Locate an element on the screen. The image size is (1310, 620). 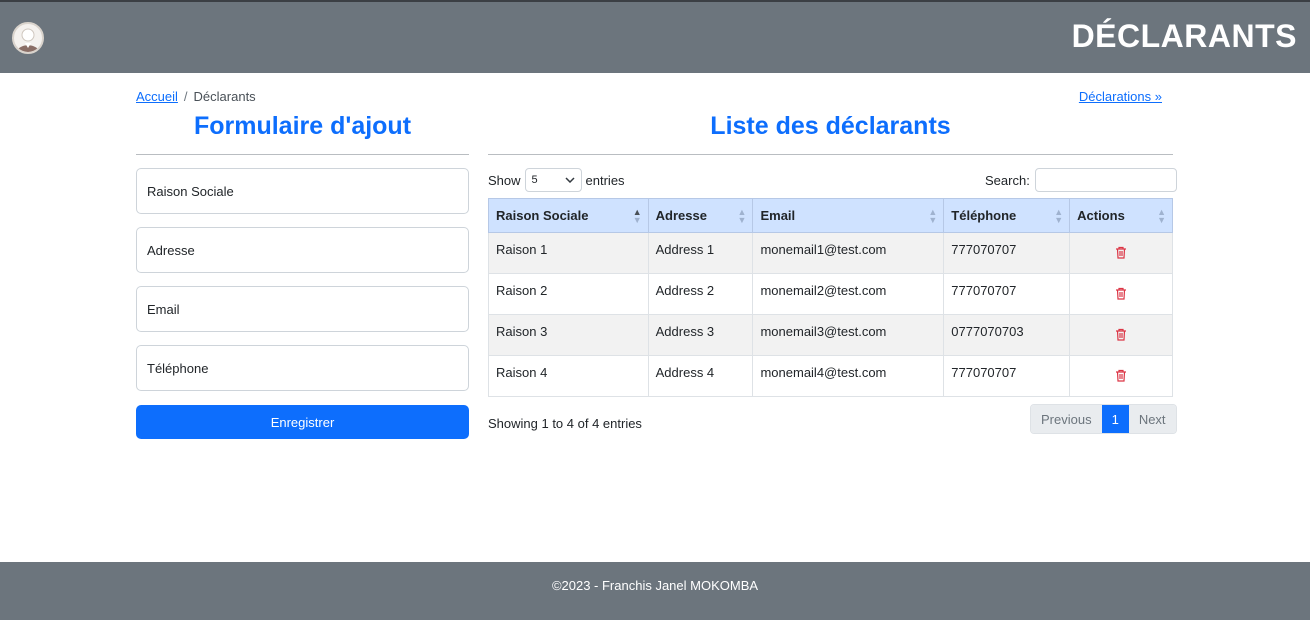
user-avatar is located at coordinates (28, 38).